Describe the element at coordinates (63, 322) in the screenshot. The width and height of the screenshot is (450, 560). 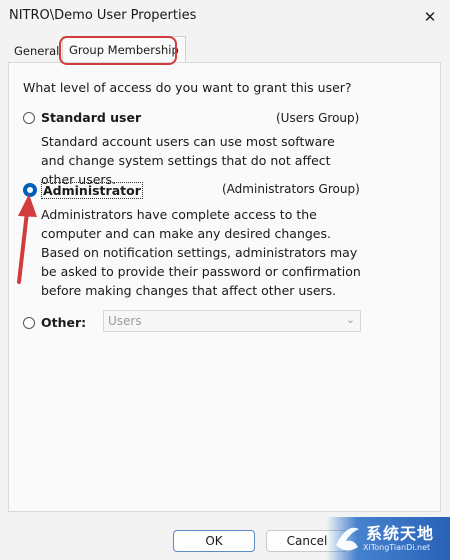
I see `other-label: Other:` at that location.